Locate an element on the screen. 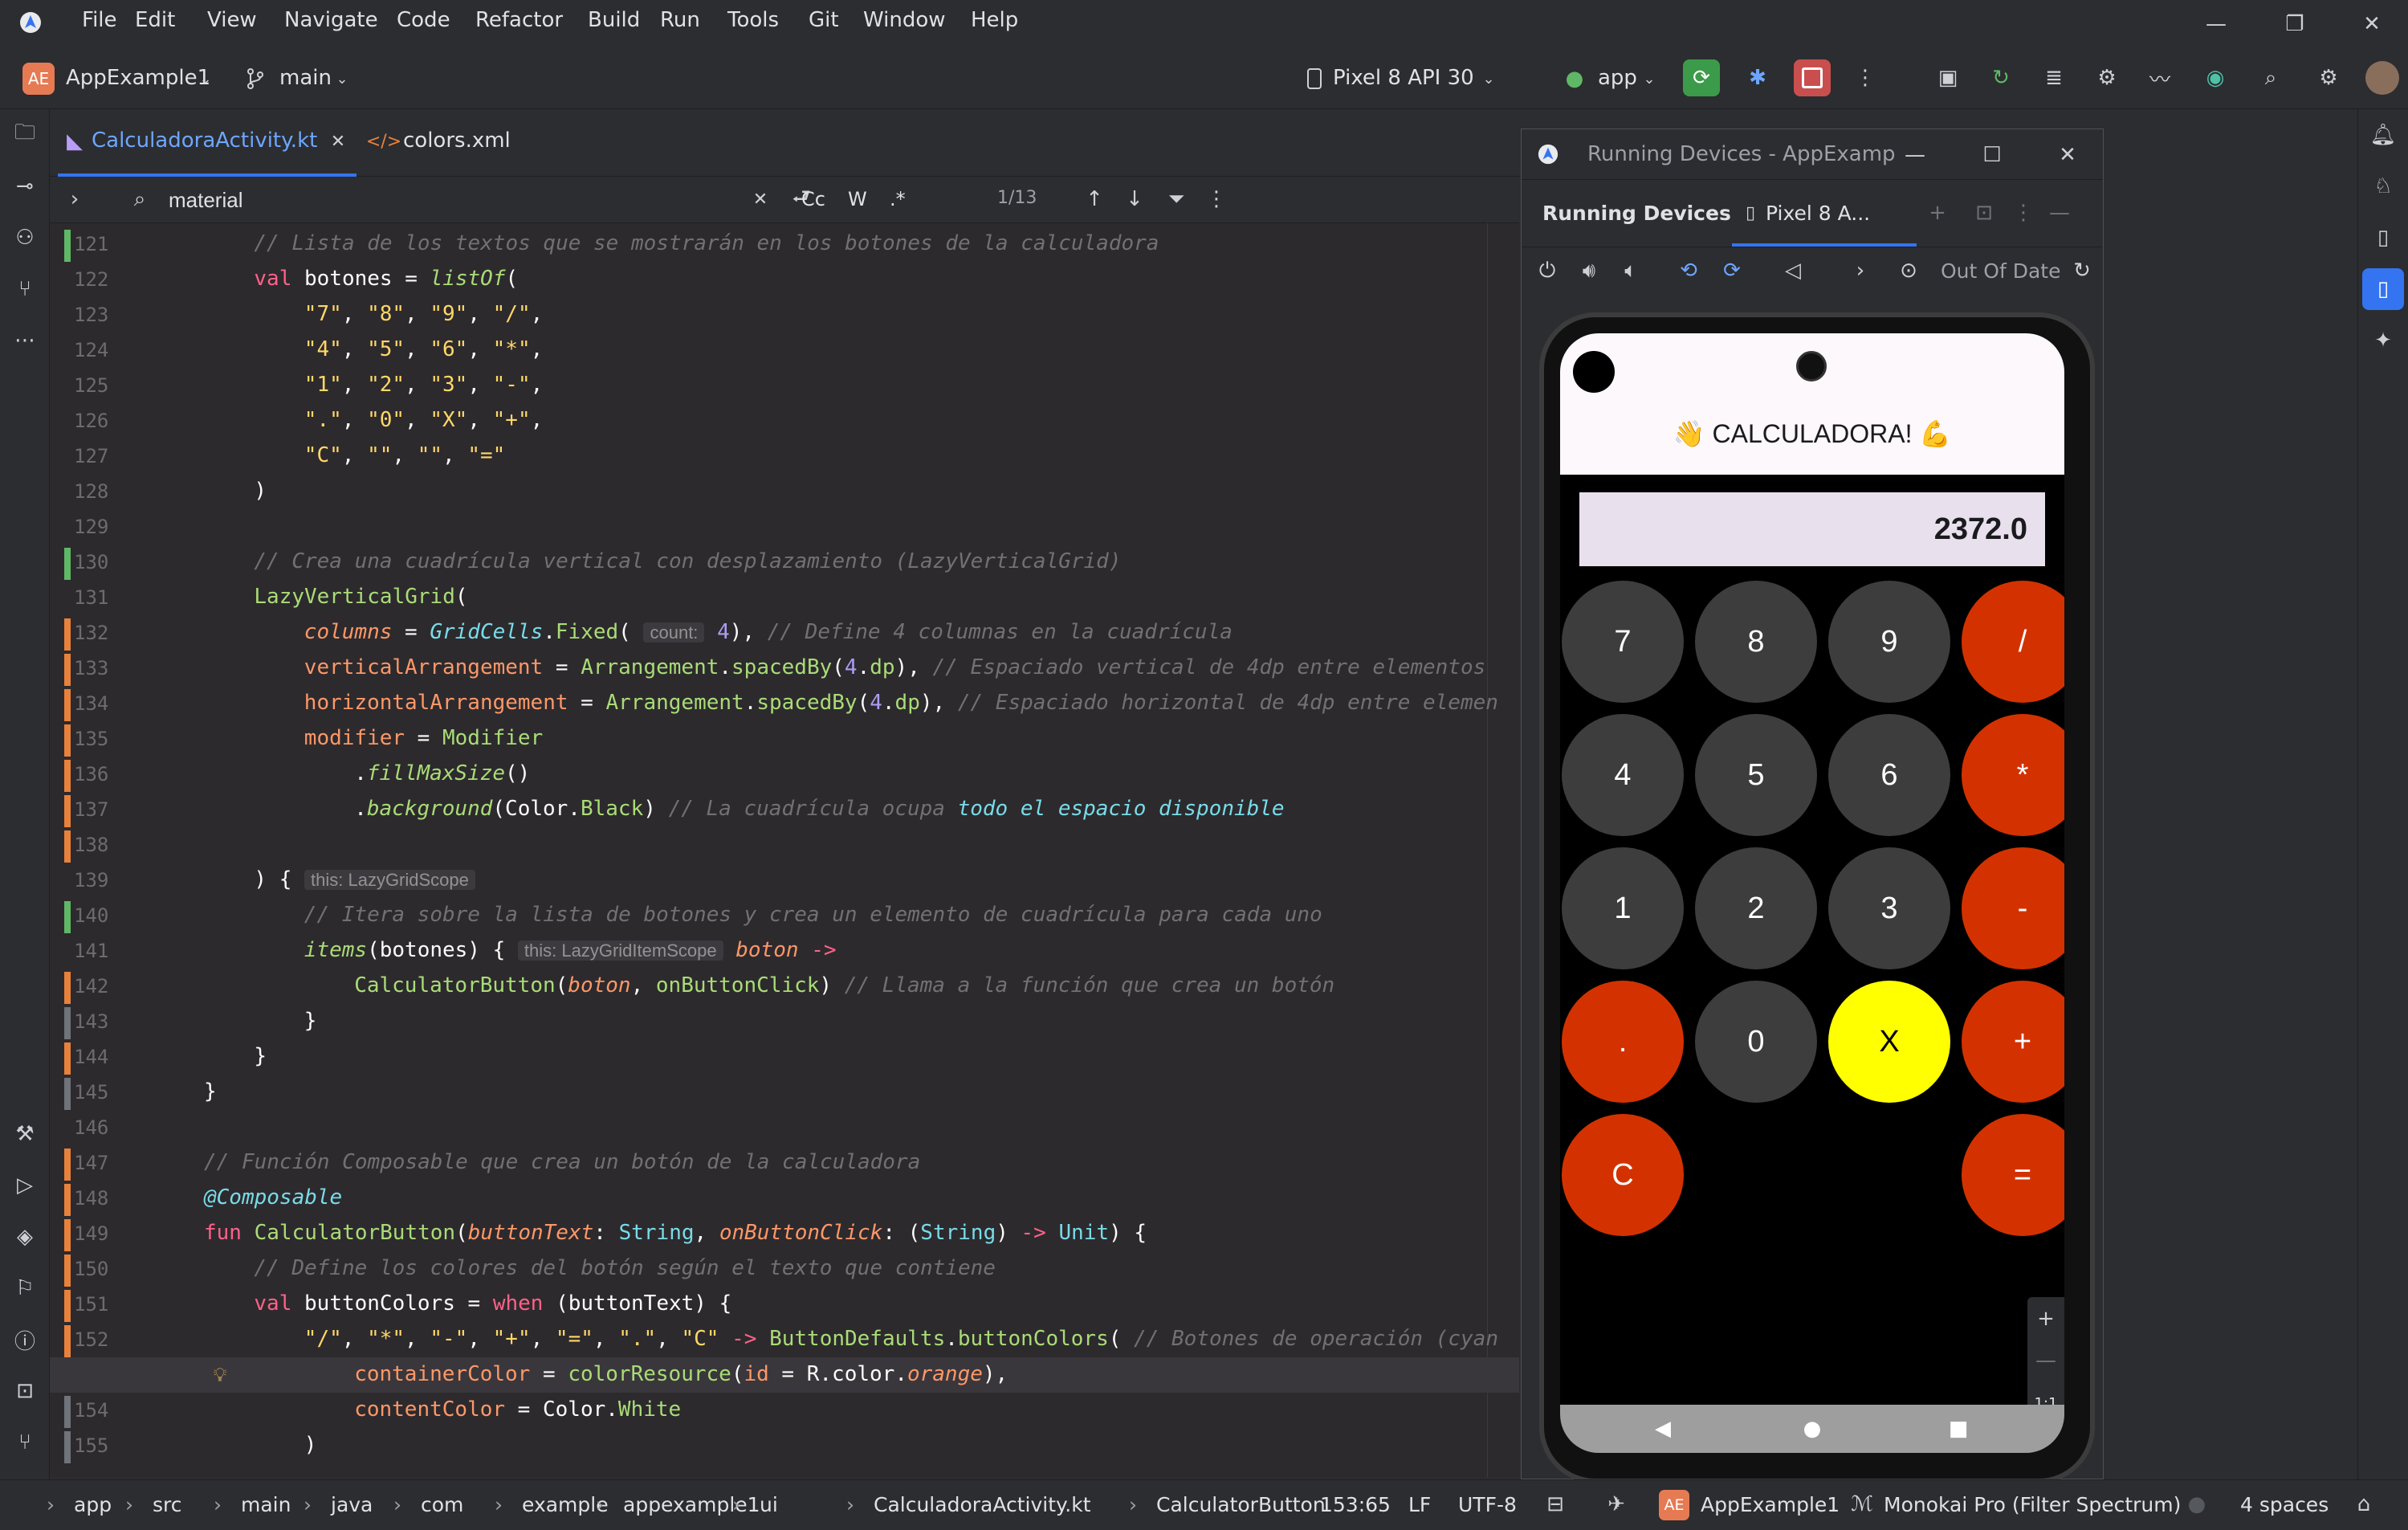 This screenshot has width=2408, height=1530. gemini-icon: ◉ is located at coordinates (2215, 77).